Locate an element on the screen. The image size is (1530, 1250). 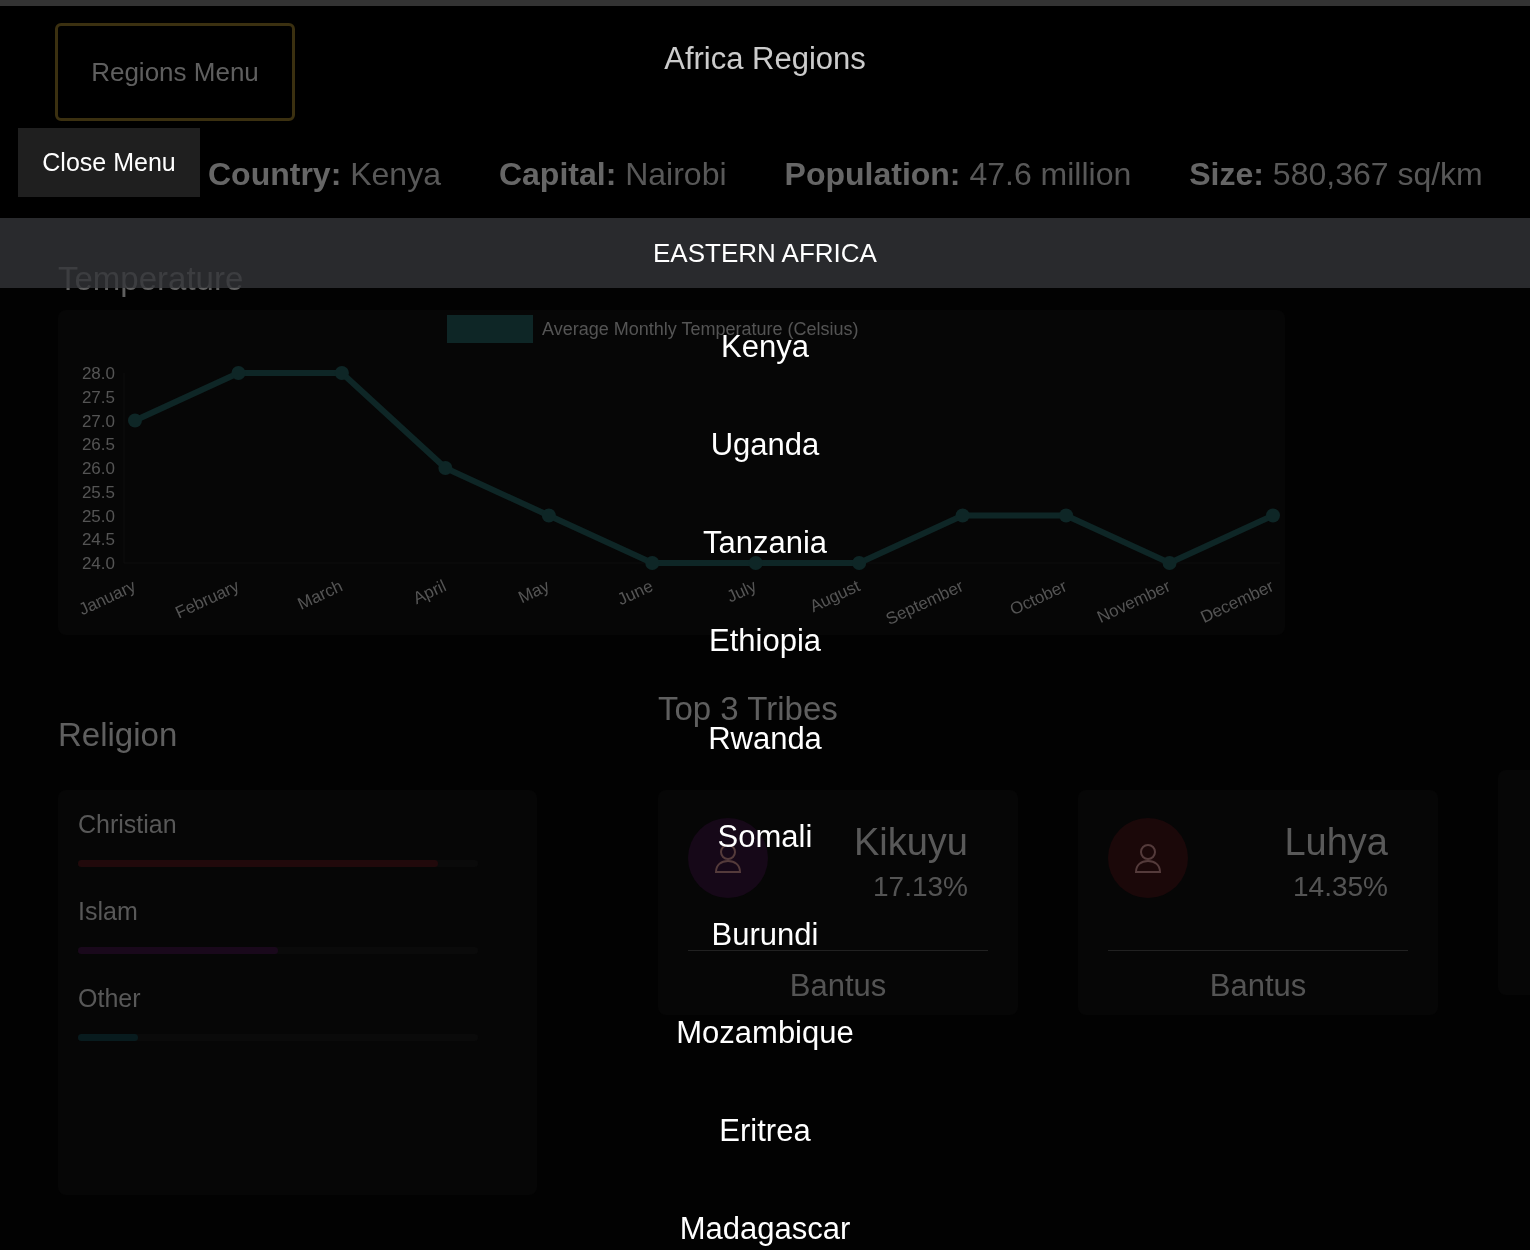
country-link: Burundi is located at coordinates (765, 935).